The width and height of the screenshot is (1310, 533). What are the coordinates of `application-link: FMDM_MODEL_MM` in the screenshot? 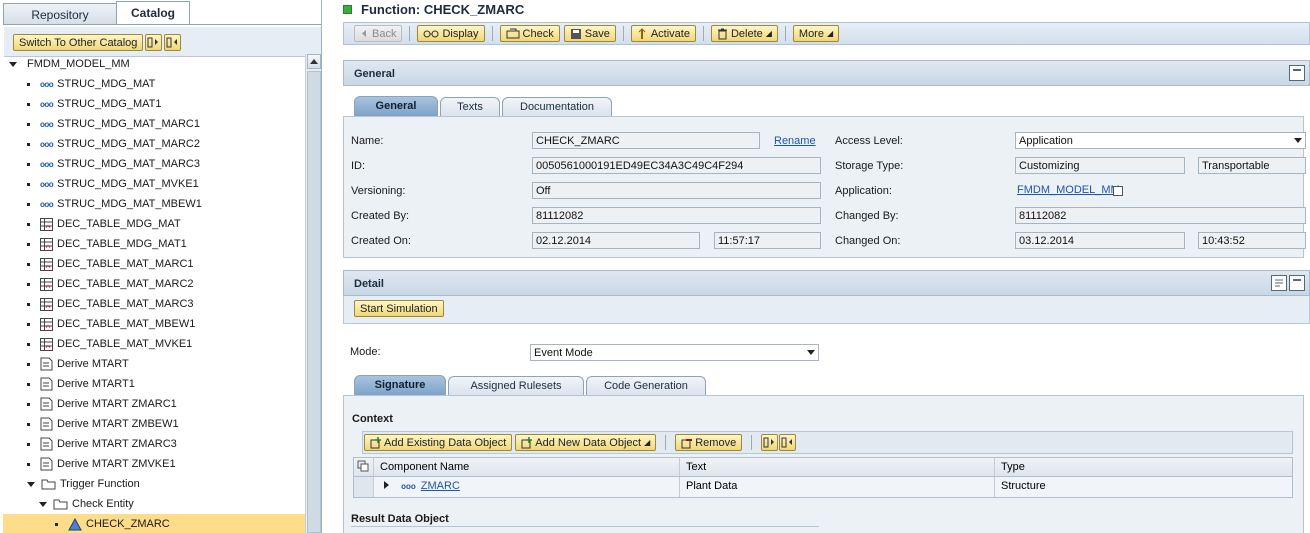 It's located at (1068, 190).